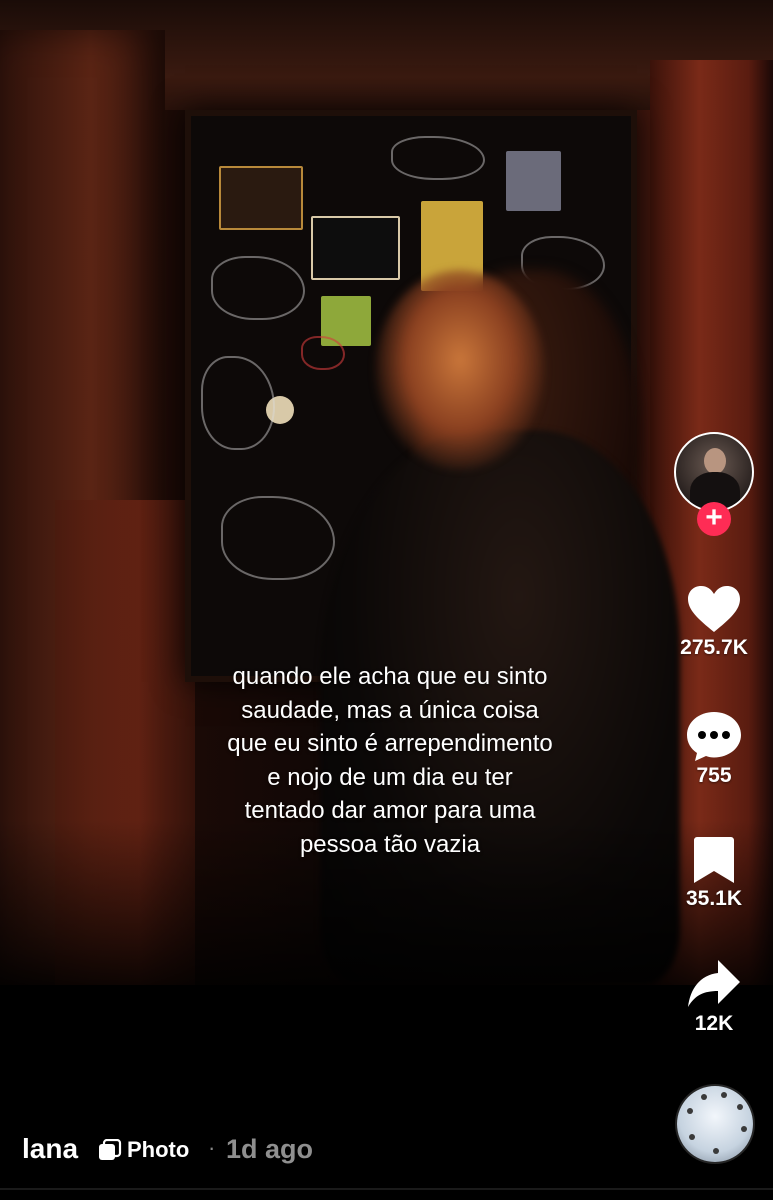 This screenshot has width=773, height=1200. Describe the element at coordinates (714, 775) in the screenshot. I see `comment-count: 755` at that location.